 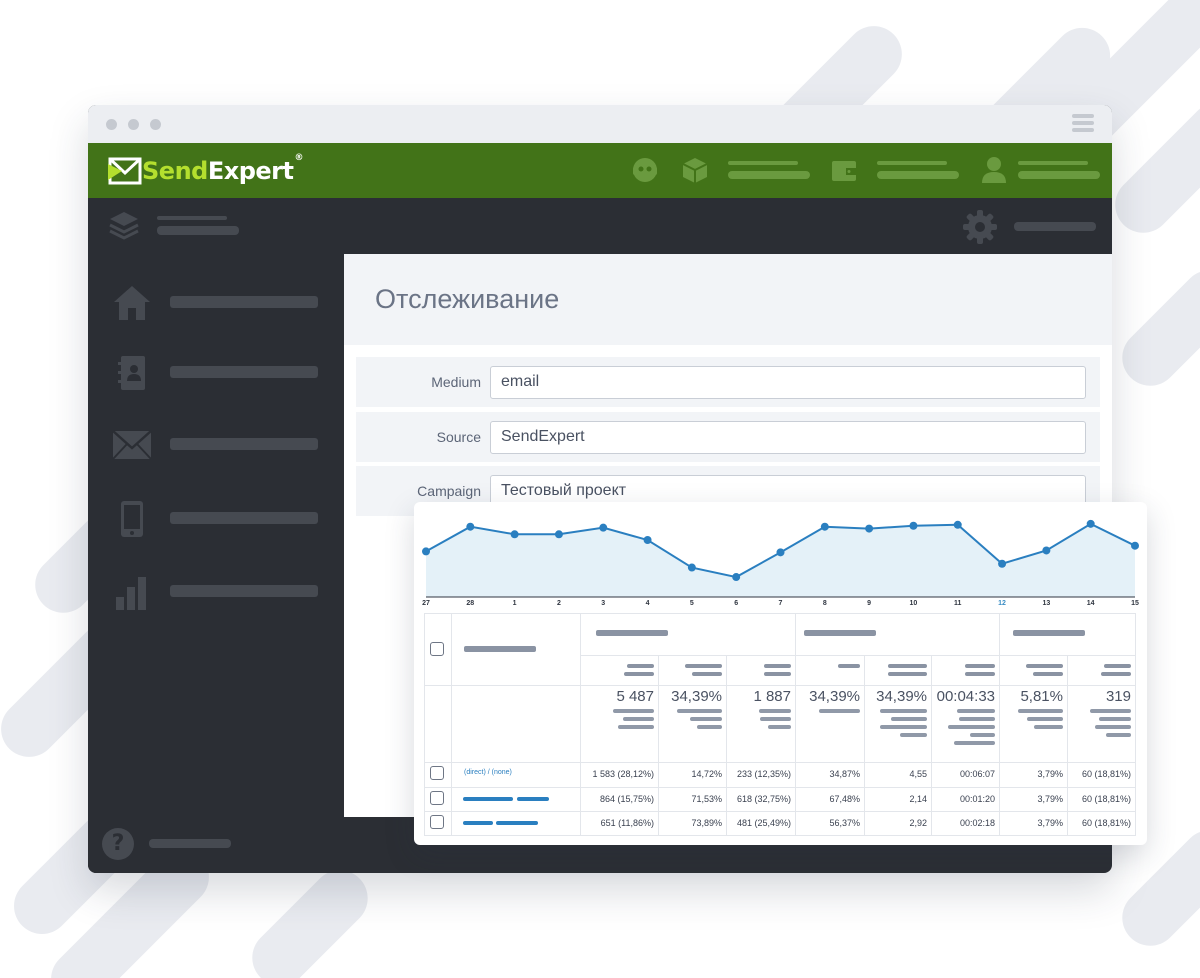 What do you see at coordinates (1055, 226) in the screenshot?
I see `settings-placeholder-bar` at bounding box center [1055, 226].